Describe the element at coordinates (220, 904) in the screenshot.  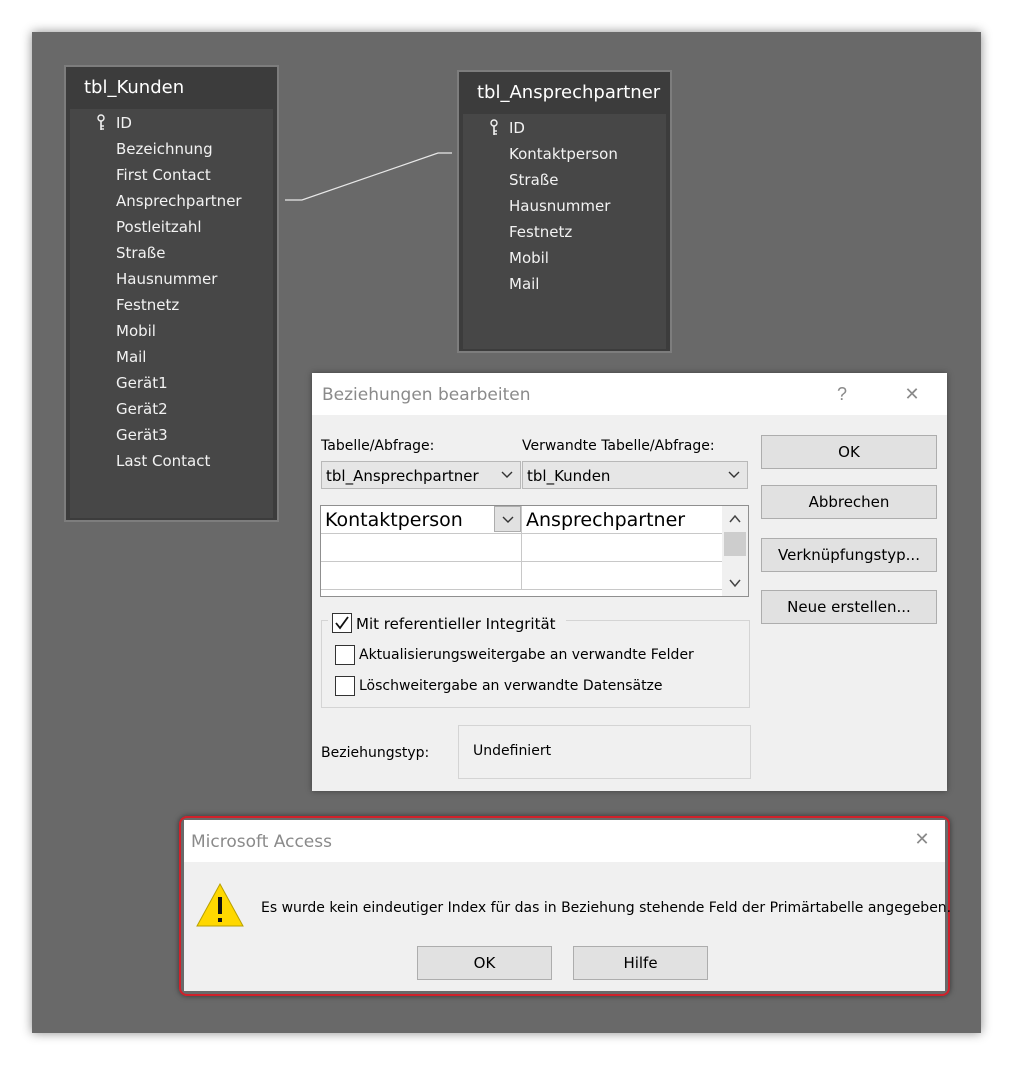
I see `warning-icon` at that location.